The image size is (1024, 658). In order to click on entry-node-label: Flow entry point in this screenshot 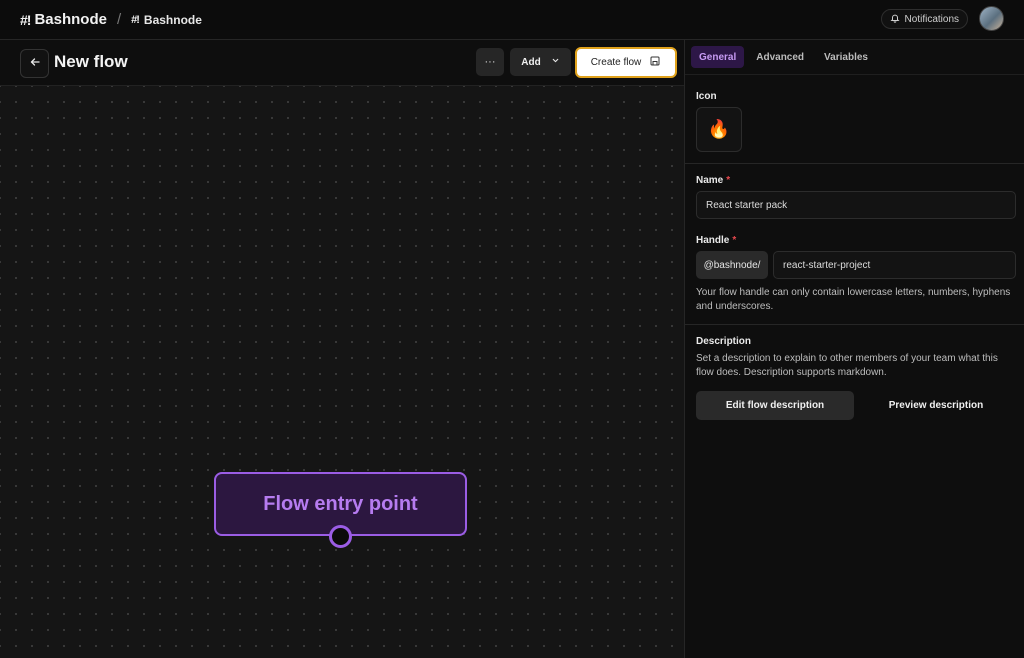, I will do `click(340, 503)`.